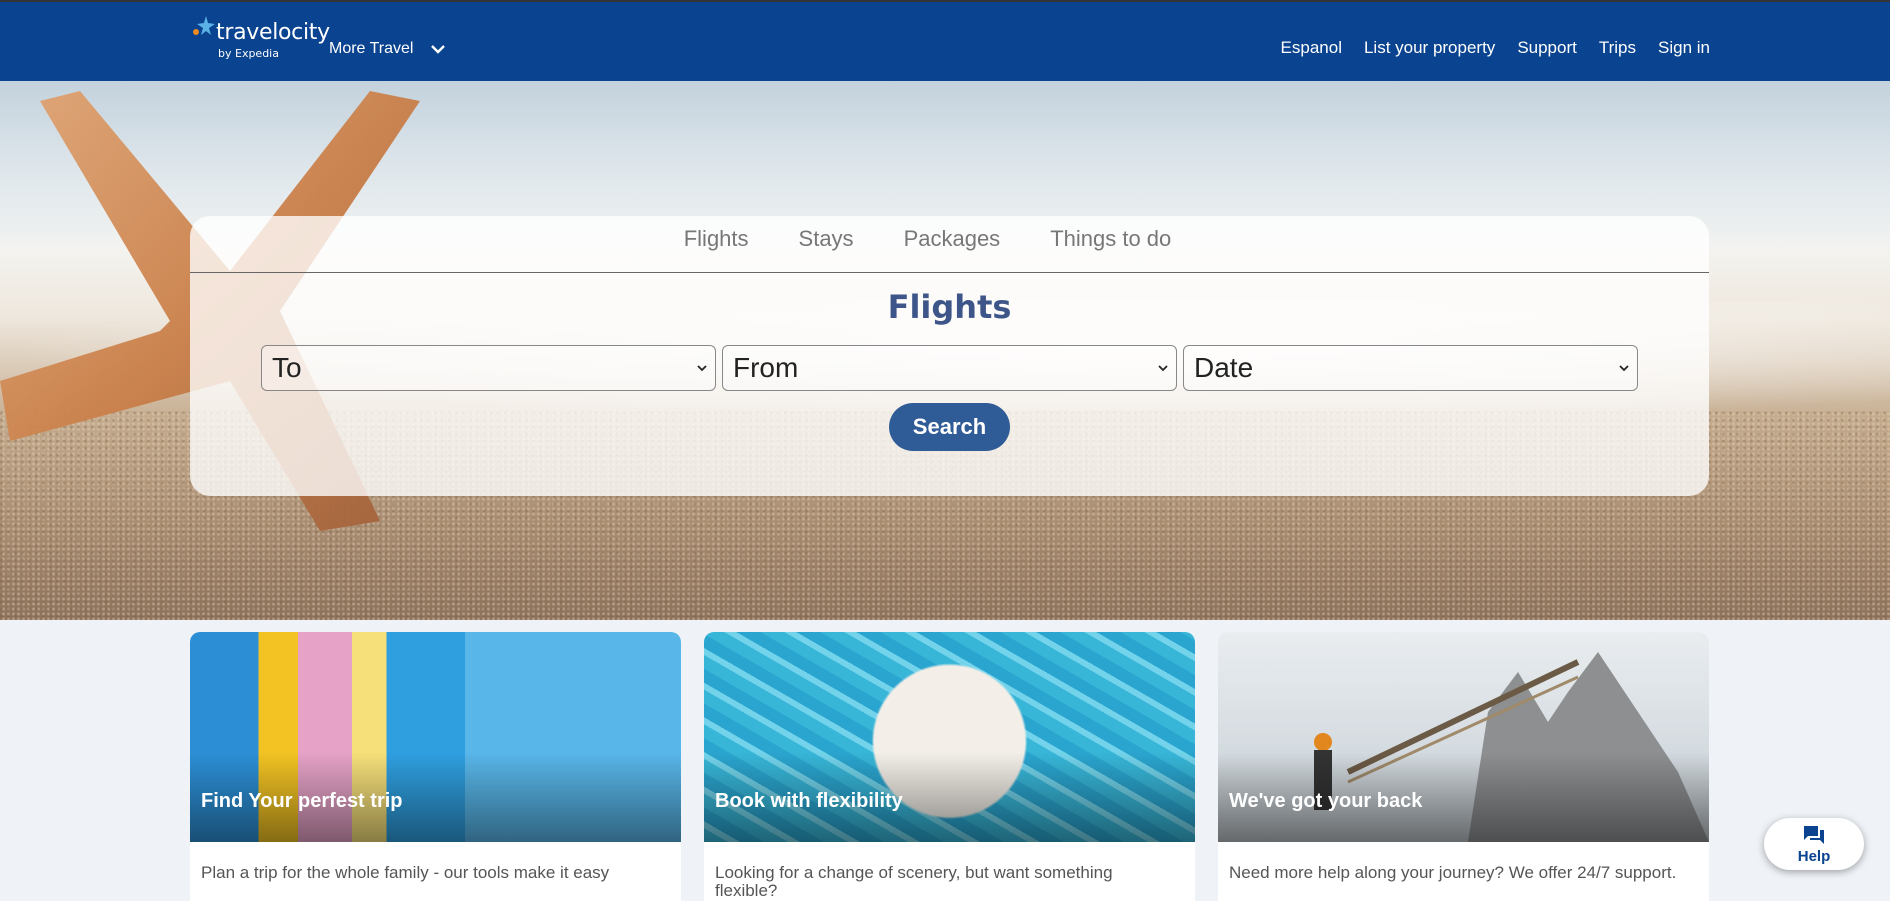 This screenshot has width=1890, height=901. I want to click on feature-card-title: We've got your back, so click(1326, 801).